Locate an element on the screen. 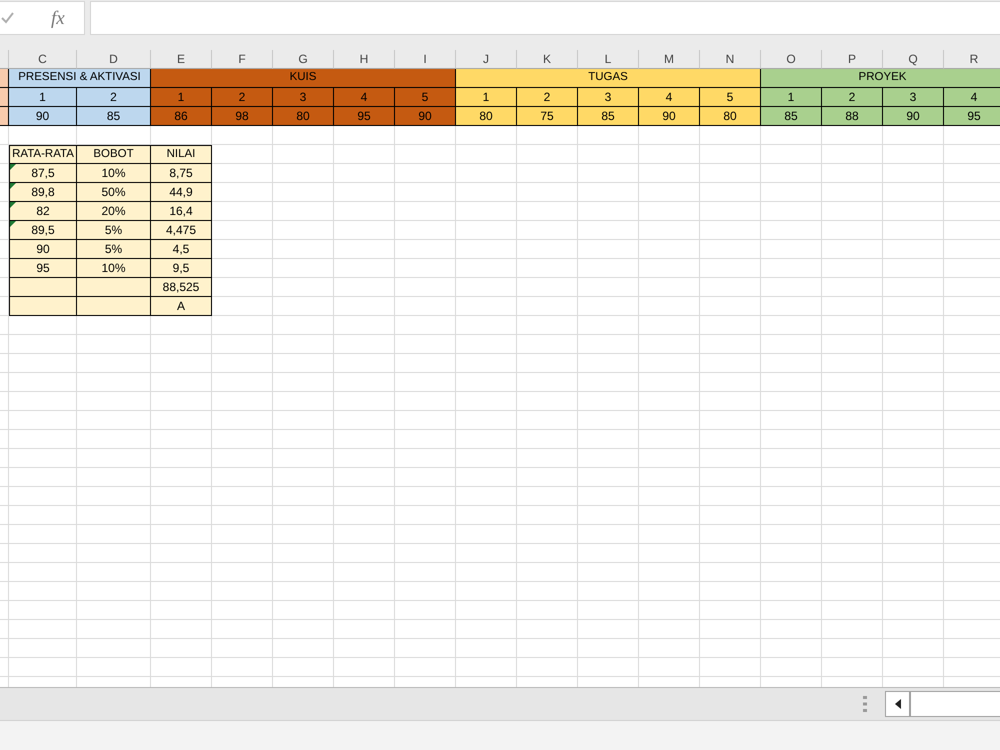 Image resolution: width=1000 pixels, height=750 pixels. formula-input is located at coordinates (545, 18).